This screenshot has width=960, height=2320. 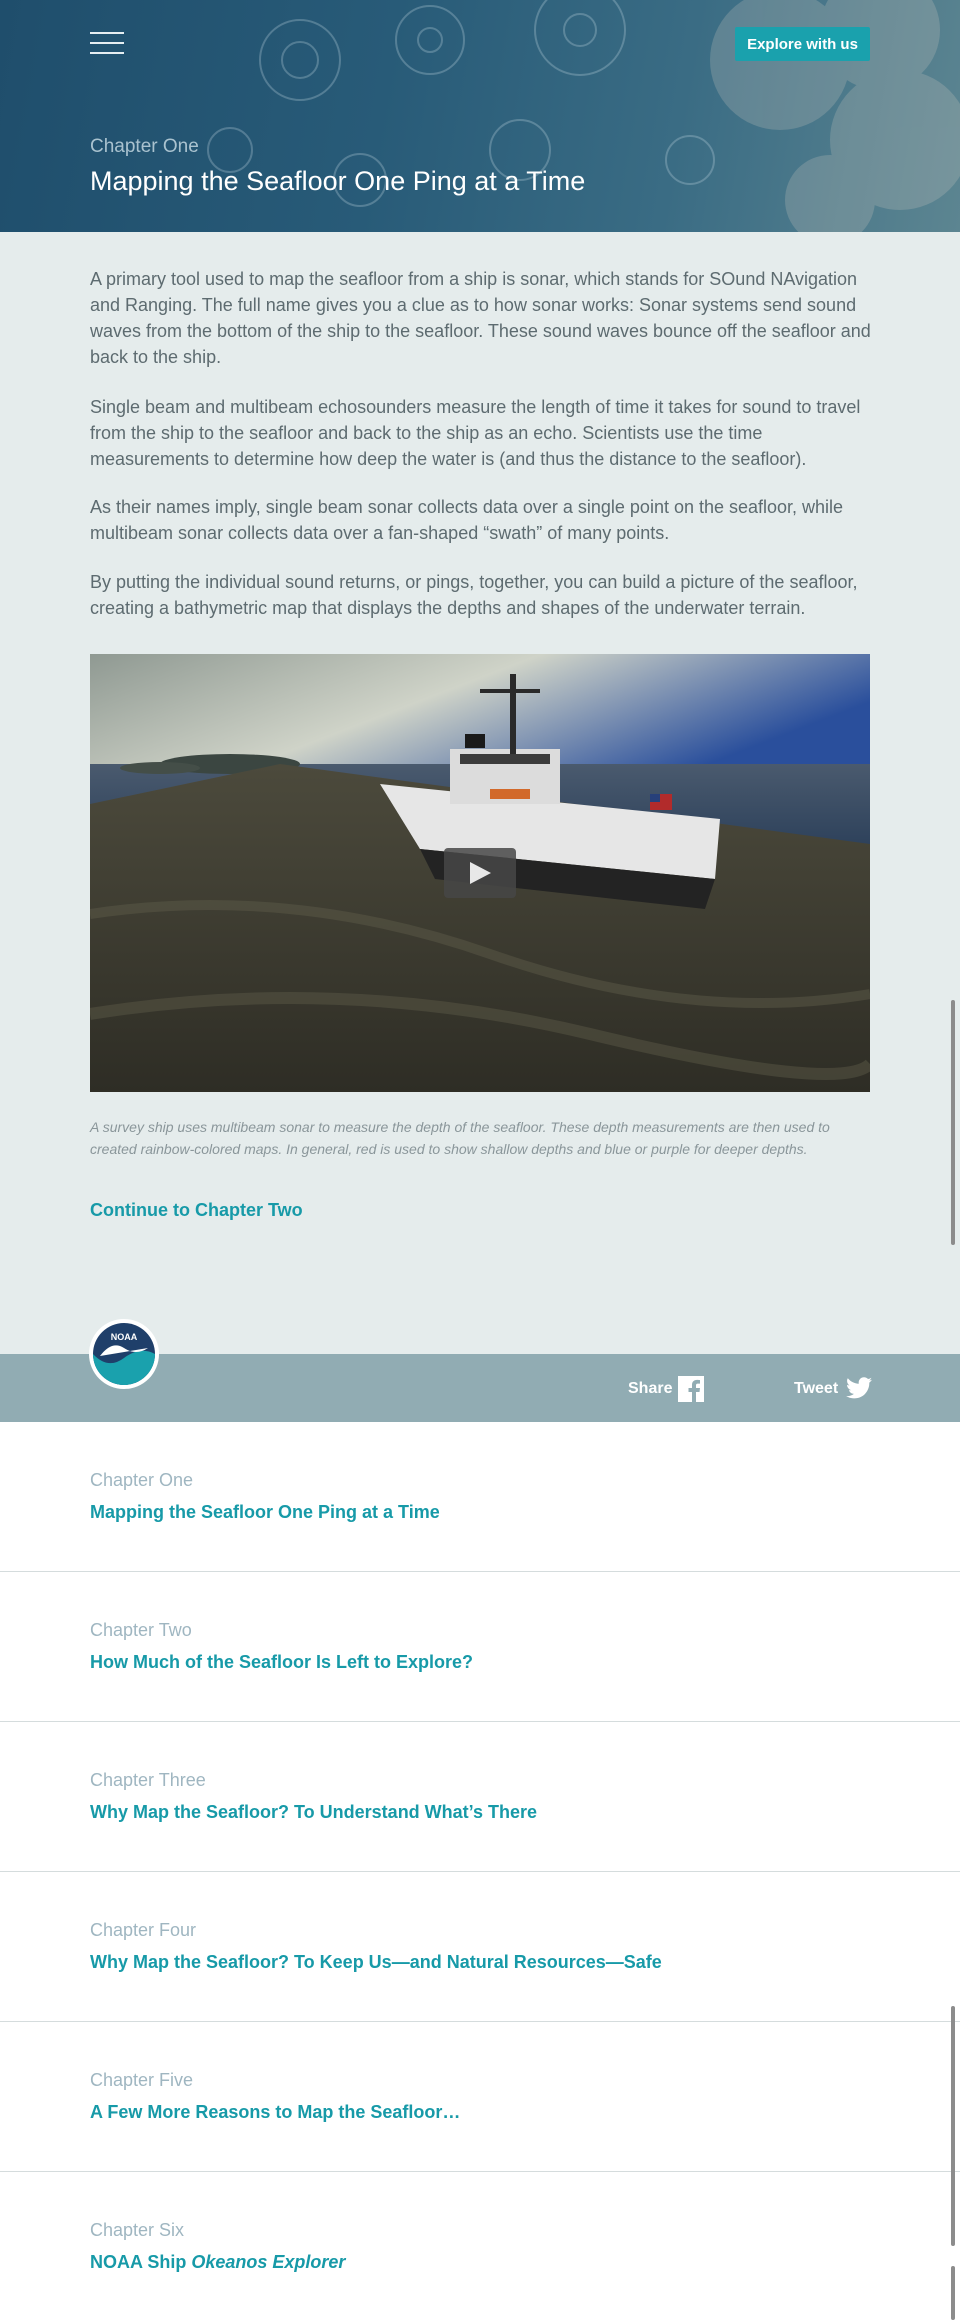 I want to click on play-icon, so click(x=480, y=873).